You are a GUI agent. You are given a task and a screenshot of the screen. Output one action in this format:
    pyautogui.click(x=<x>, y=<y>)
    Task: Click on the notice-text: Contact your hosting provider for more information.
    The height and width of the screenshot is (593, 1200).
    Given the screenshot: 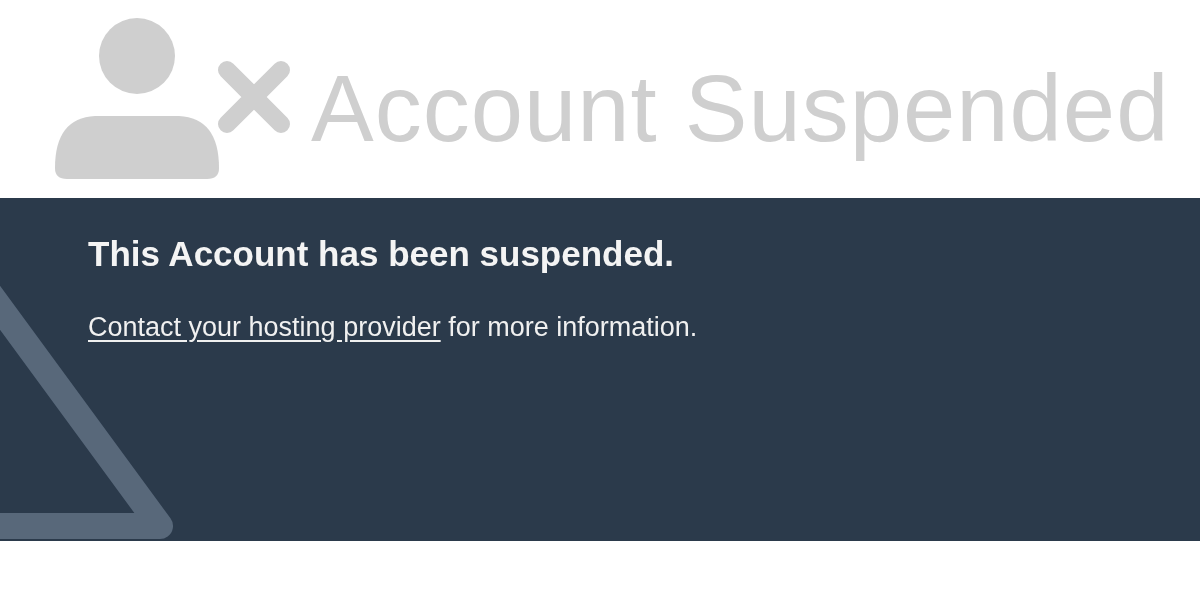 What is the action you would take?
    pyautogui.click(x=393, y=327)
    